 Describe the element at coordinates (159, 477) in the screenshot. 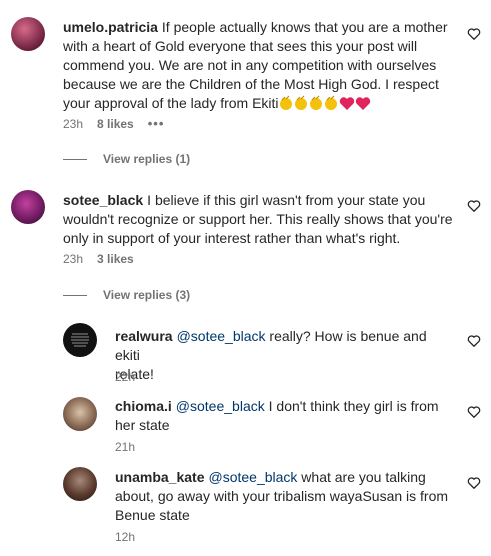

I see `username: unamba_kate` at that location.